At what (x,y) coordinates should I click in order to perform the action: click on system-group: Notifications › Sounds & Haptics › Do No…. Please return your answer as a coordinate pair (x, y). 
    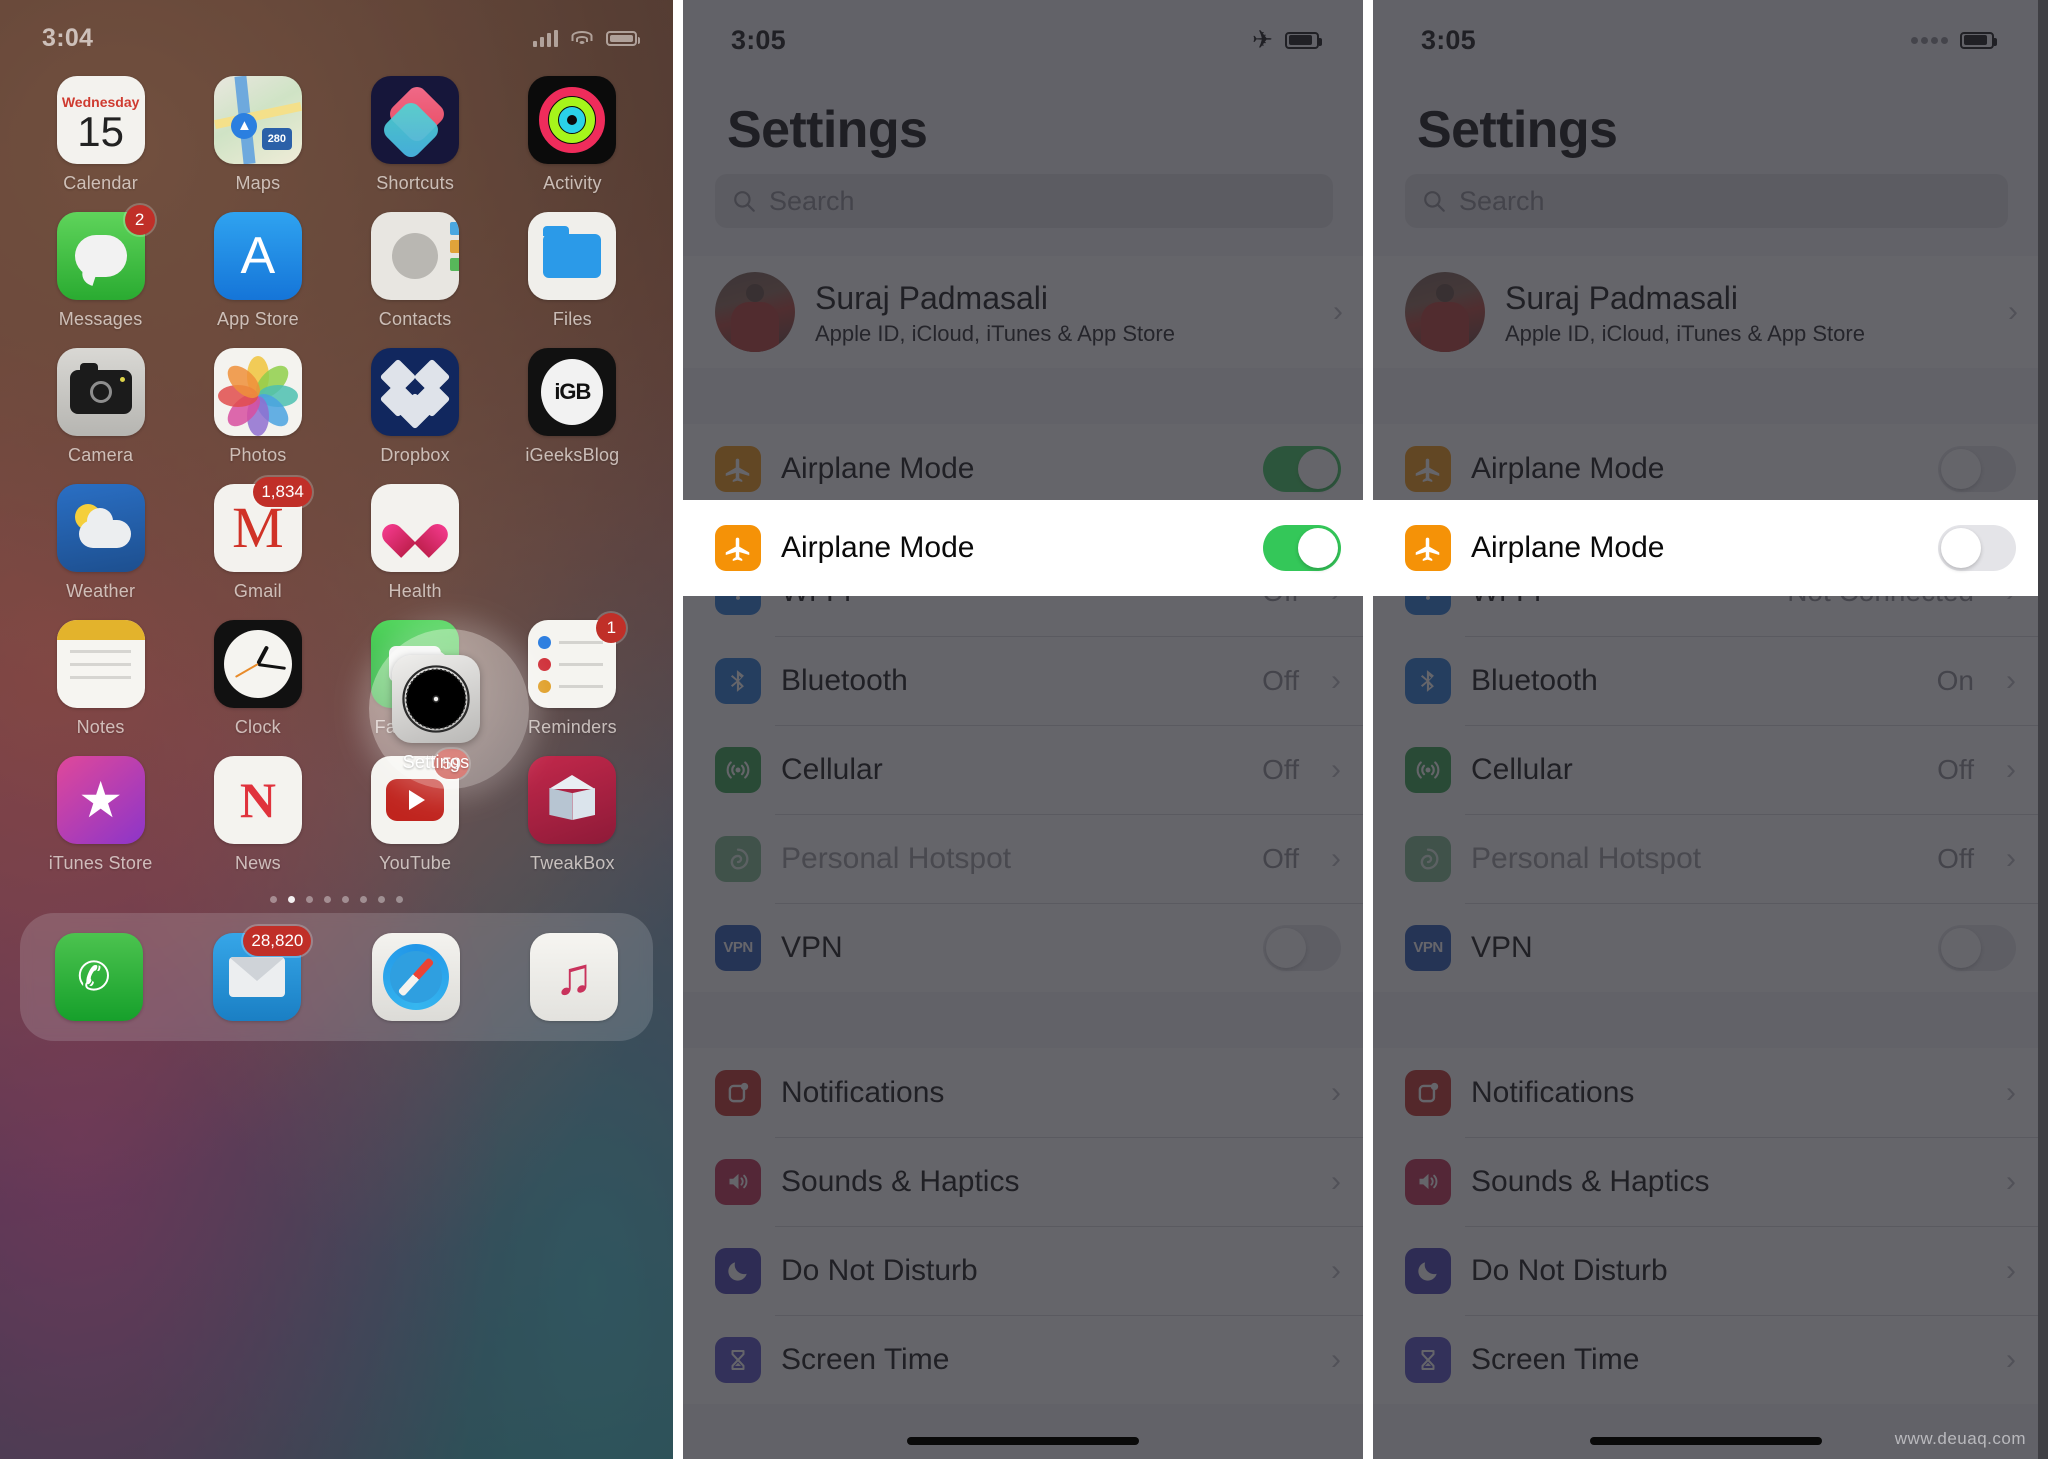
    Looking at the image, I should click on (1705, 1226).